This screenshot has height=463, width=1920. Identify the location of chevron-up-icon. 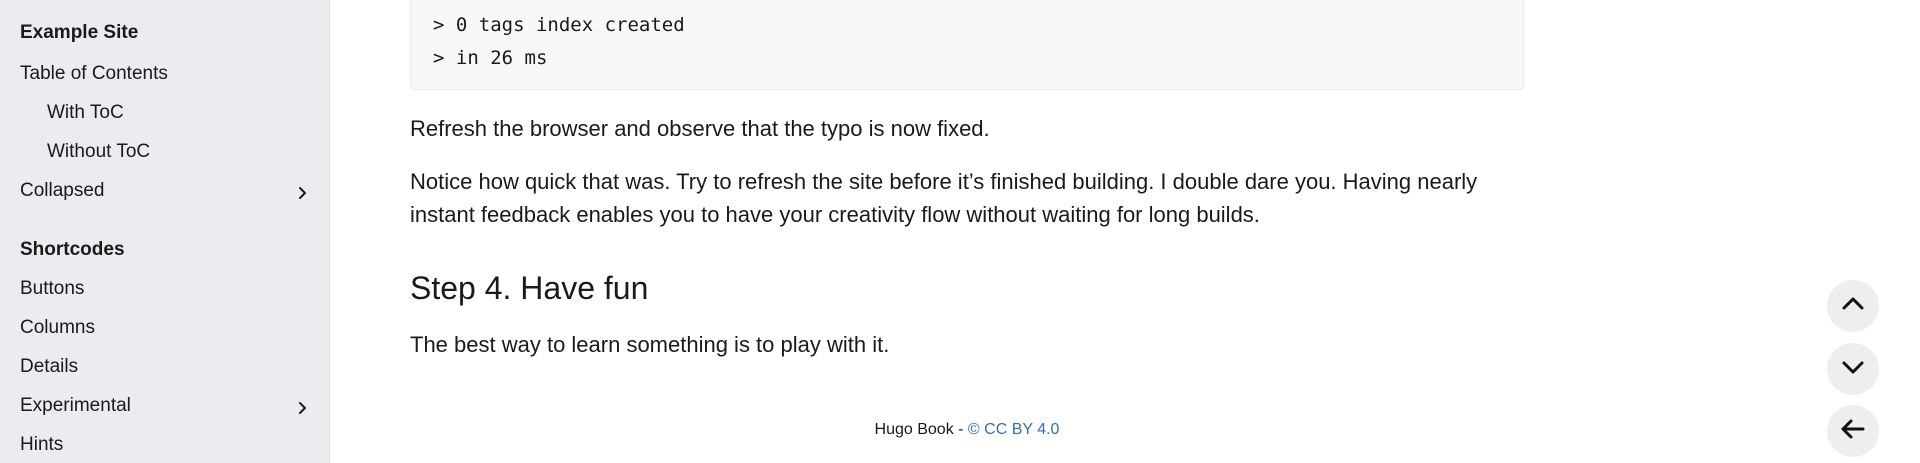
(1853, 306).